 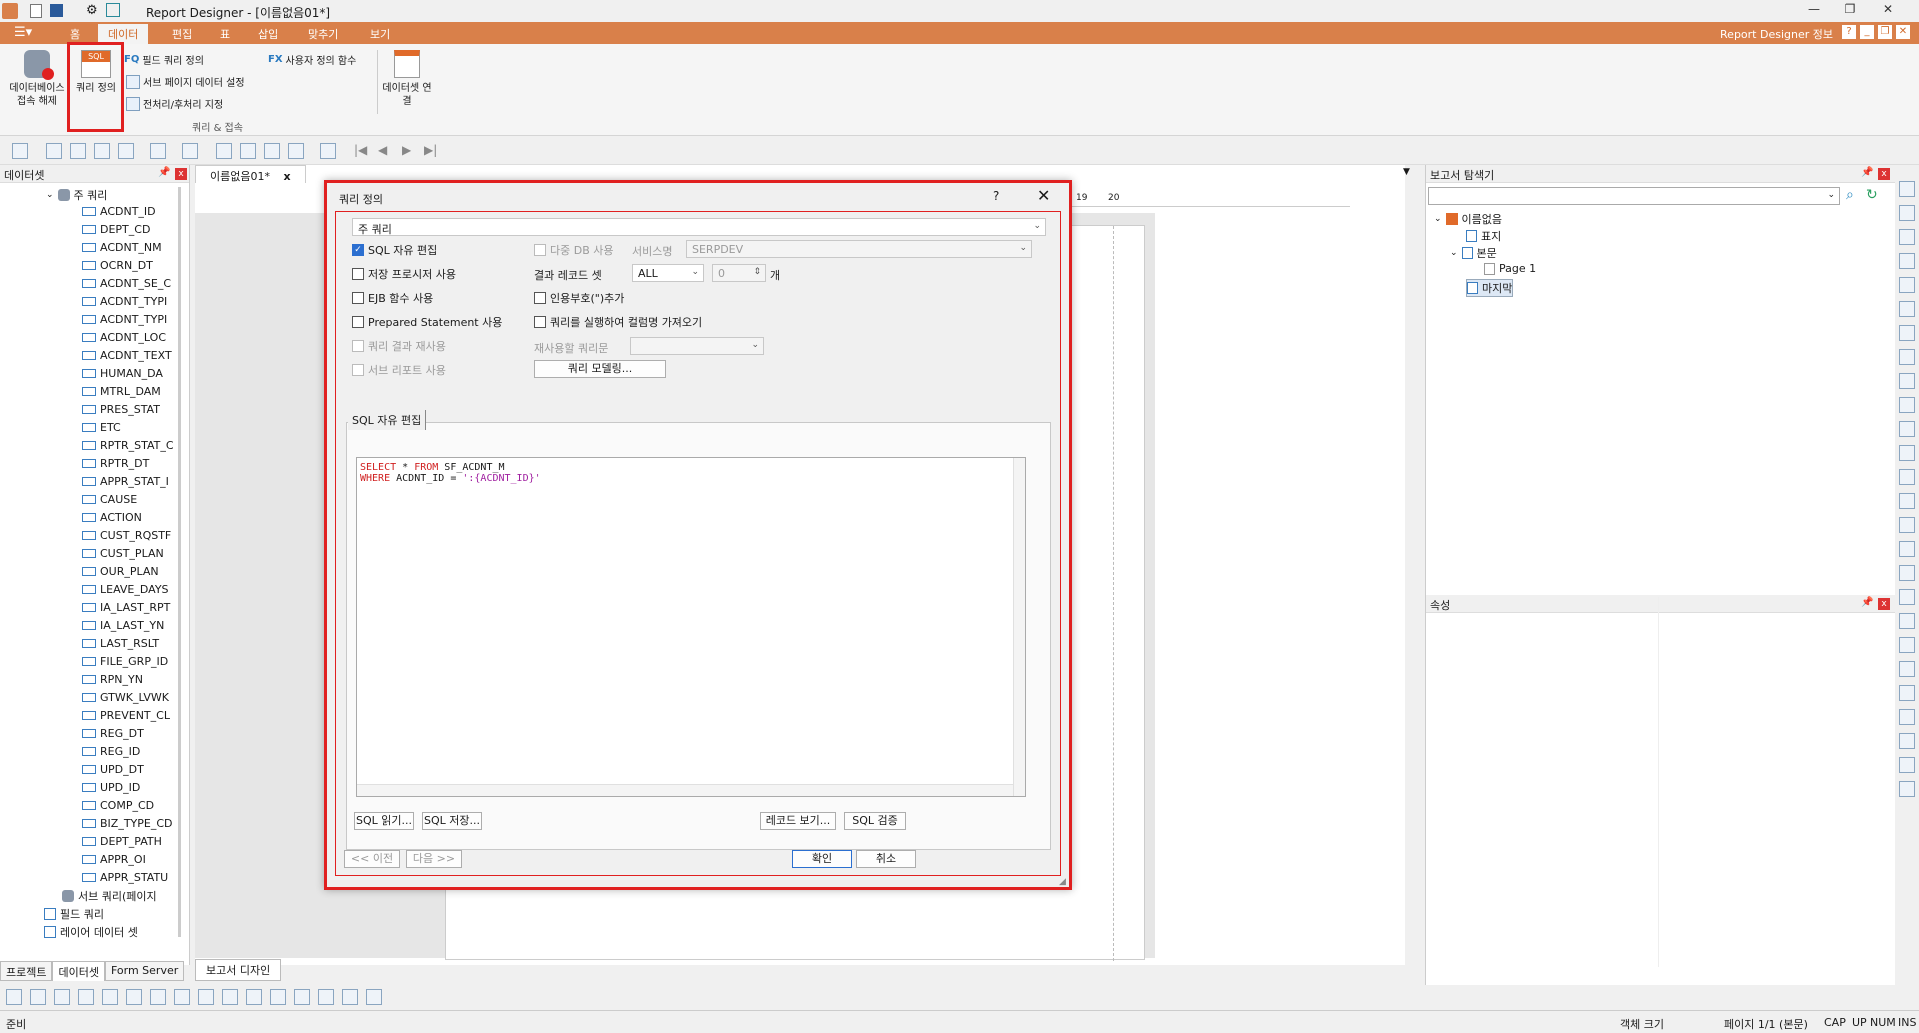 What do you see at coordinates (179, 562) in the screenshot?
I see `tree-scrollbar` at bounding box center [179, 562].